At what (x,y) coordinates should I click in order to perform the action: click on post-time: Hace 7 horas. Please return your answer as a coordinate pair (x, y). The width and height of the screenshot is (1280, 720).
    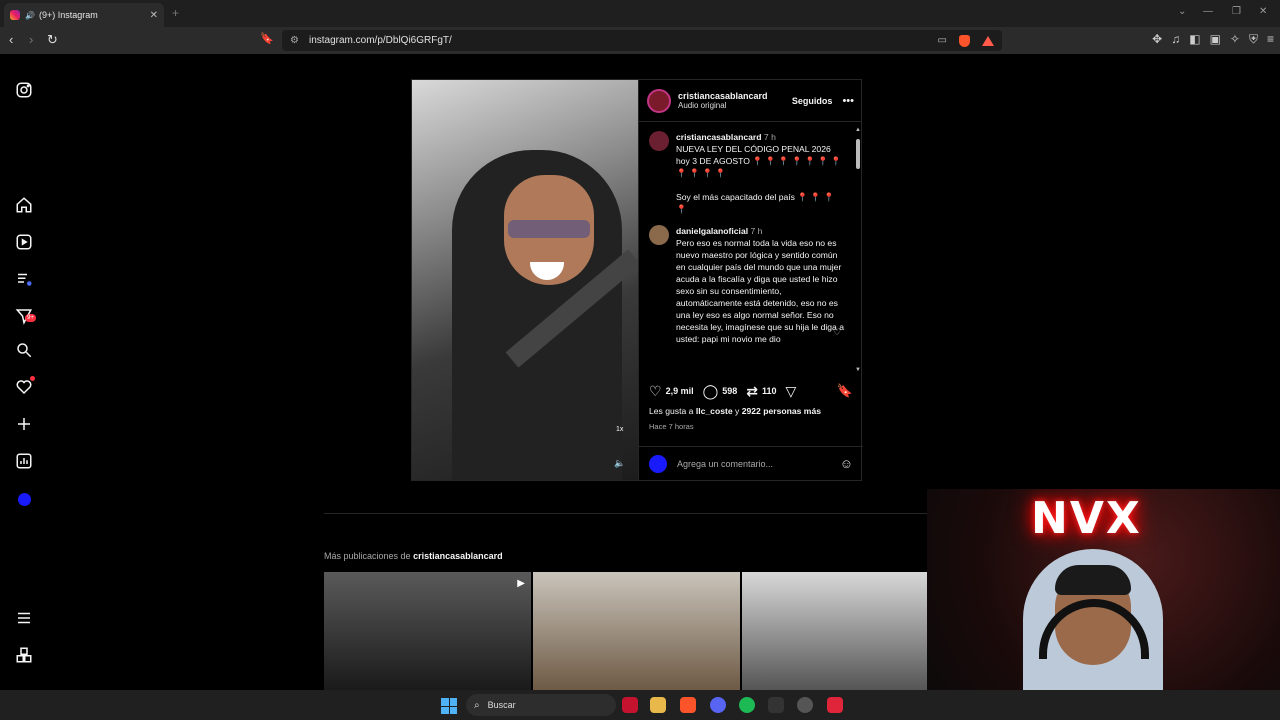
    Looking at the image, I should click on (671, 426).